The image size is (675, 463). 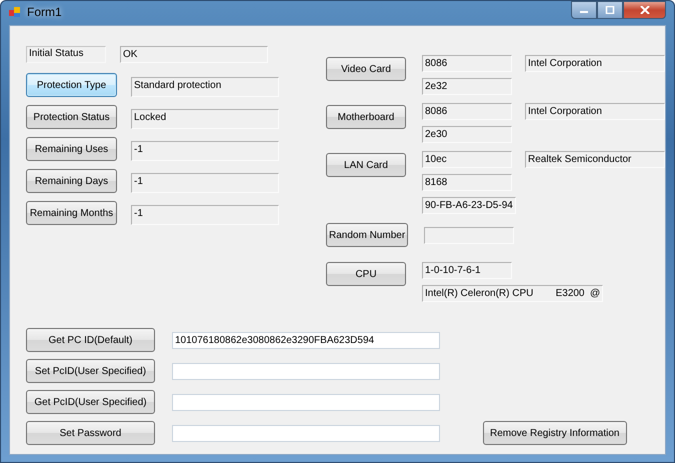 What do you see at coordinates (15, 12) in the screenshot?
I see `app-icon` at bounding box center [15, 12].